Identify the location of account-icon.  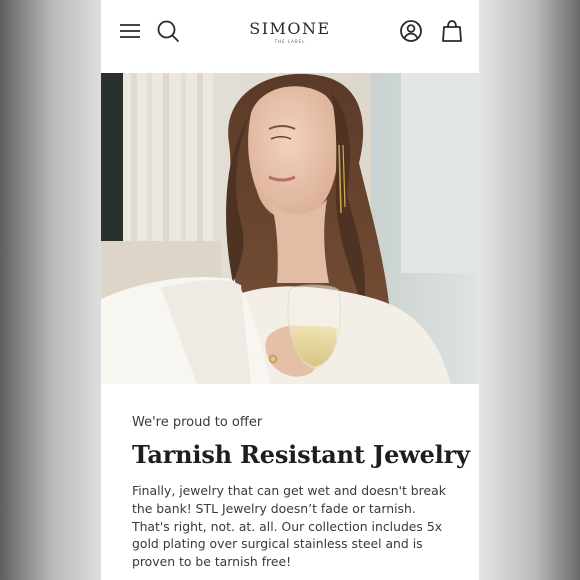
(411, 31).